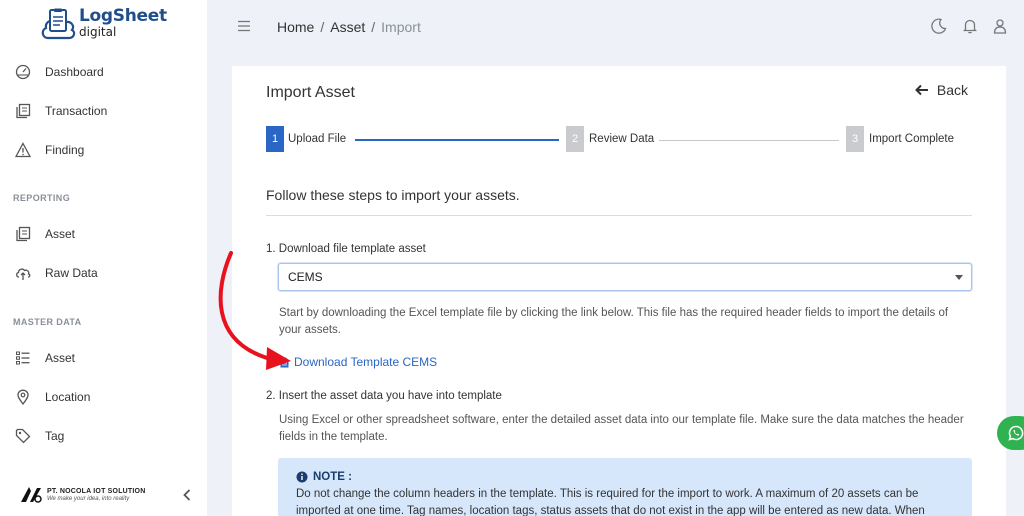  I want to click on whatsapp-chat-button, so click(1010, 433).